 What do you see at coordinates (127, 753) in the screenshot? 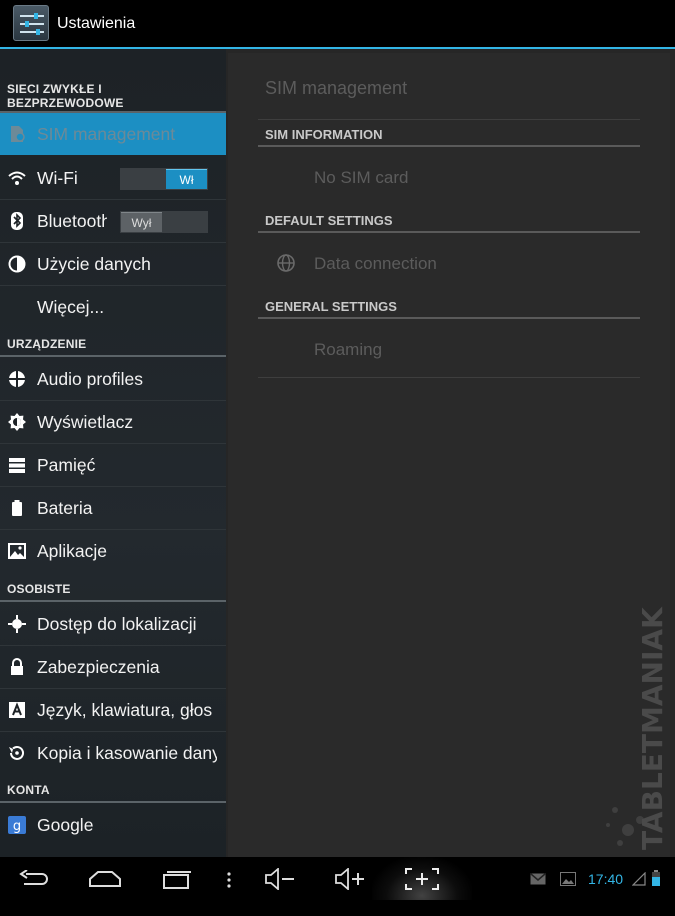
I see `sidebar-item-label: Kopia i kasowanie danych` at bounding box center [127, 753].